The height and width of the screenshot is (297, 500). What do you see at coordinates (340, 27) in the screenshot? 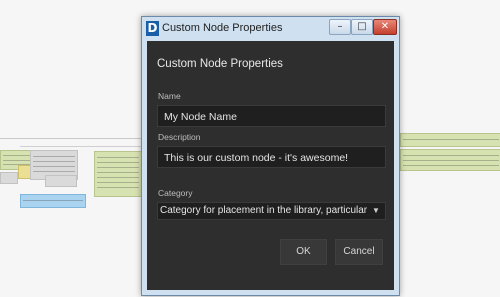
I see `minimize-button: –` at bounding box center [340, 27].